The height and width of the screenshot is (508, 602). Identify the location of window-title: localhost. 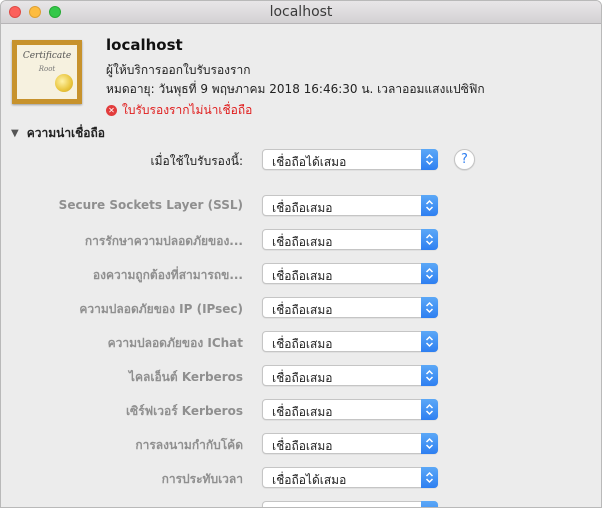
(301, 12).